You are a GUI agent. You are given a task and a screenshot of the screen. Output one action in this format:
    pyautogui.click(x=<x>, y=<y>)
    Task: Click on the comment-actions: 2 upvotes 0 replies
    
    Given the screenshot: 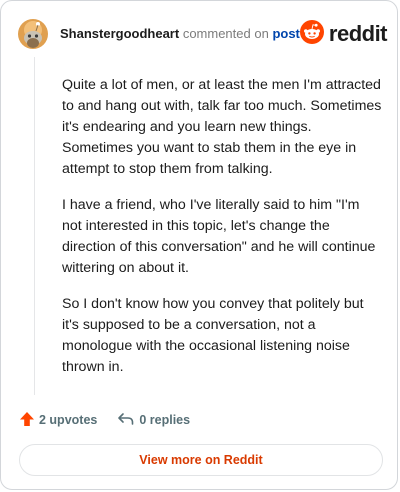 What is the action you would take?
    pyautogui.click(x=114, y=420)
    